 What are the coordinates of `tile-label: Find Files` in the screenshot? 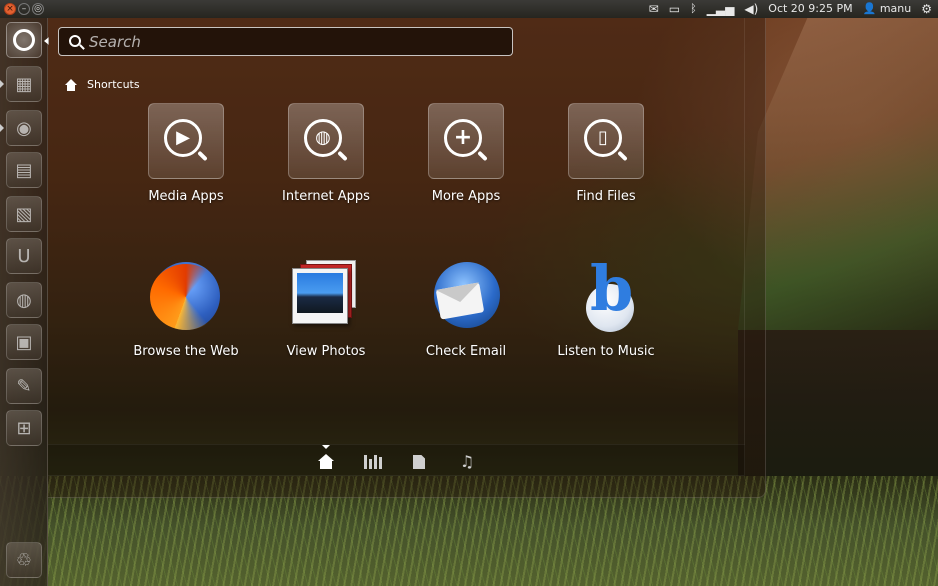 It's located at (606, 196).